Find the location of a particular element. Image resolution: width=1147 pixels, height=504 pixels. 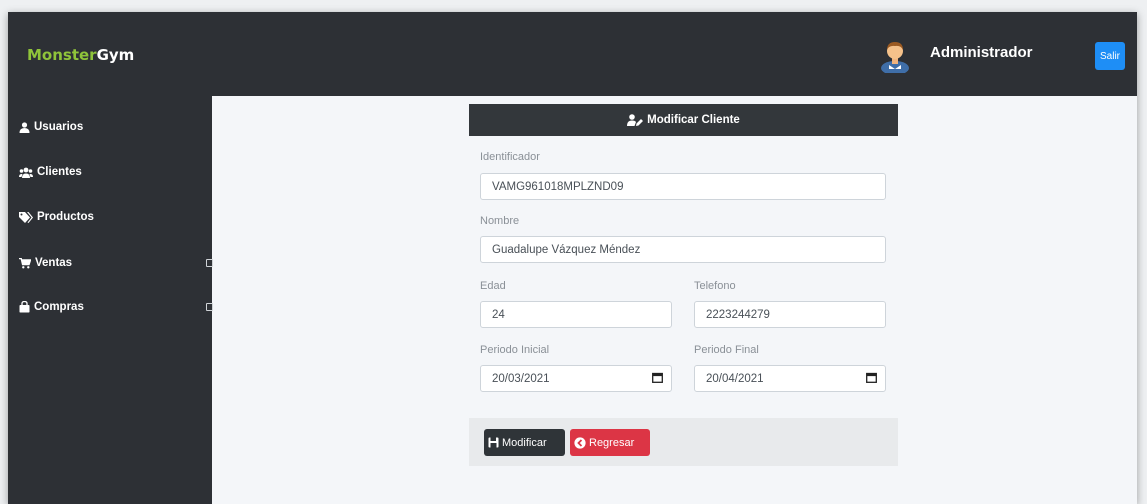

admin-username: Administrador is located at coordinates (981, 52).